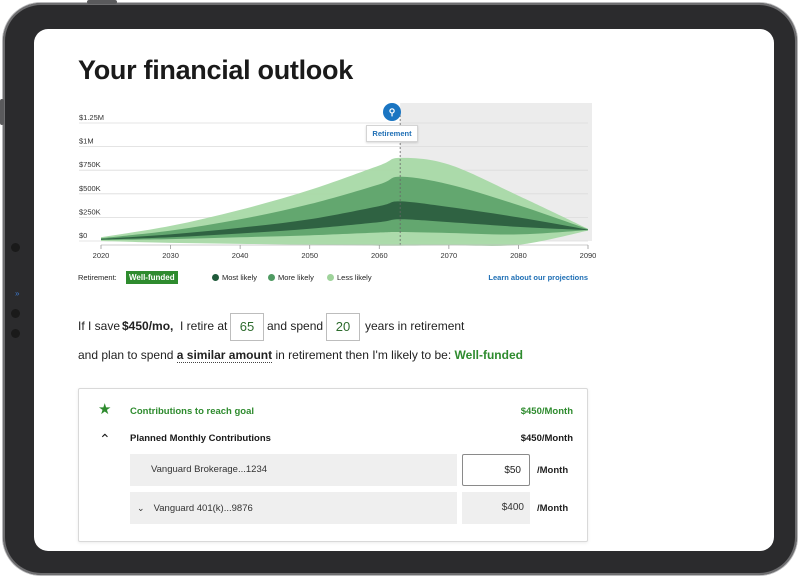 Image resolution: width=800 pixels, height=577 pixels. I want to click on legend-item-most: Most likely, so click(240, 277).